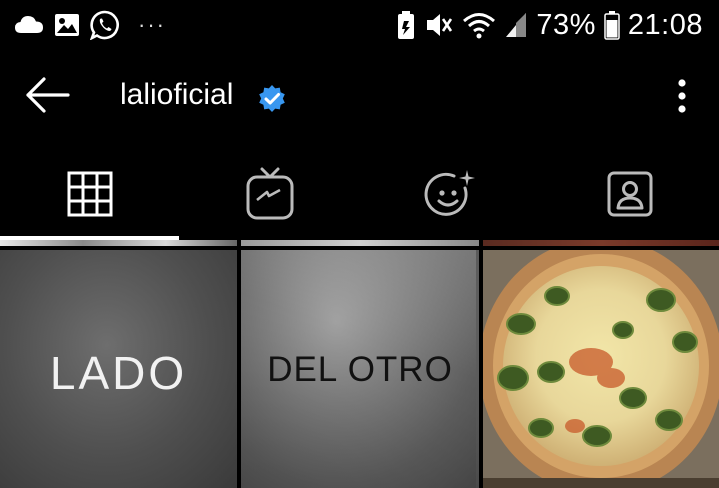  Describe the element at coordinates (177, 94) in the screenshot. I see `profile-username: lalioficial` at that location.